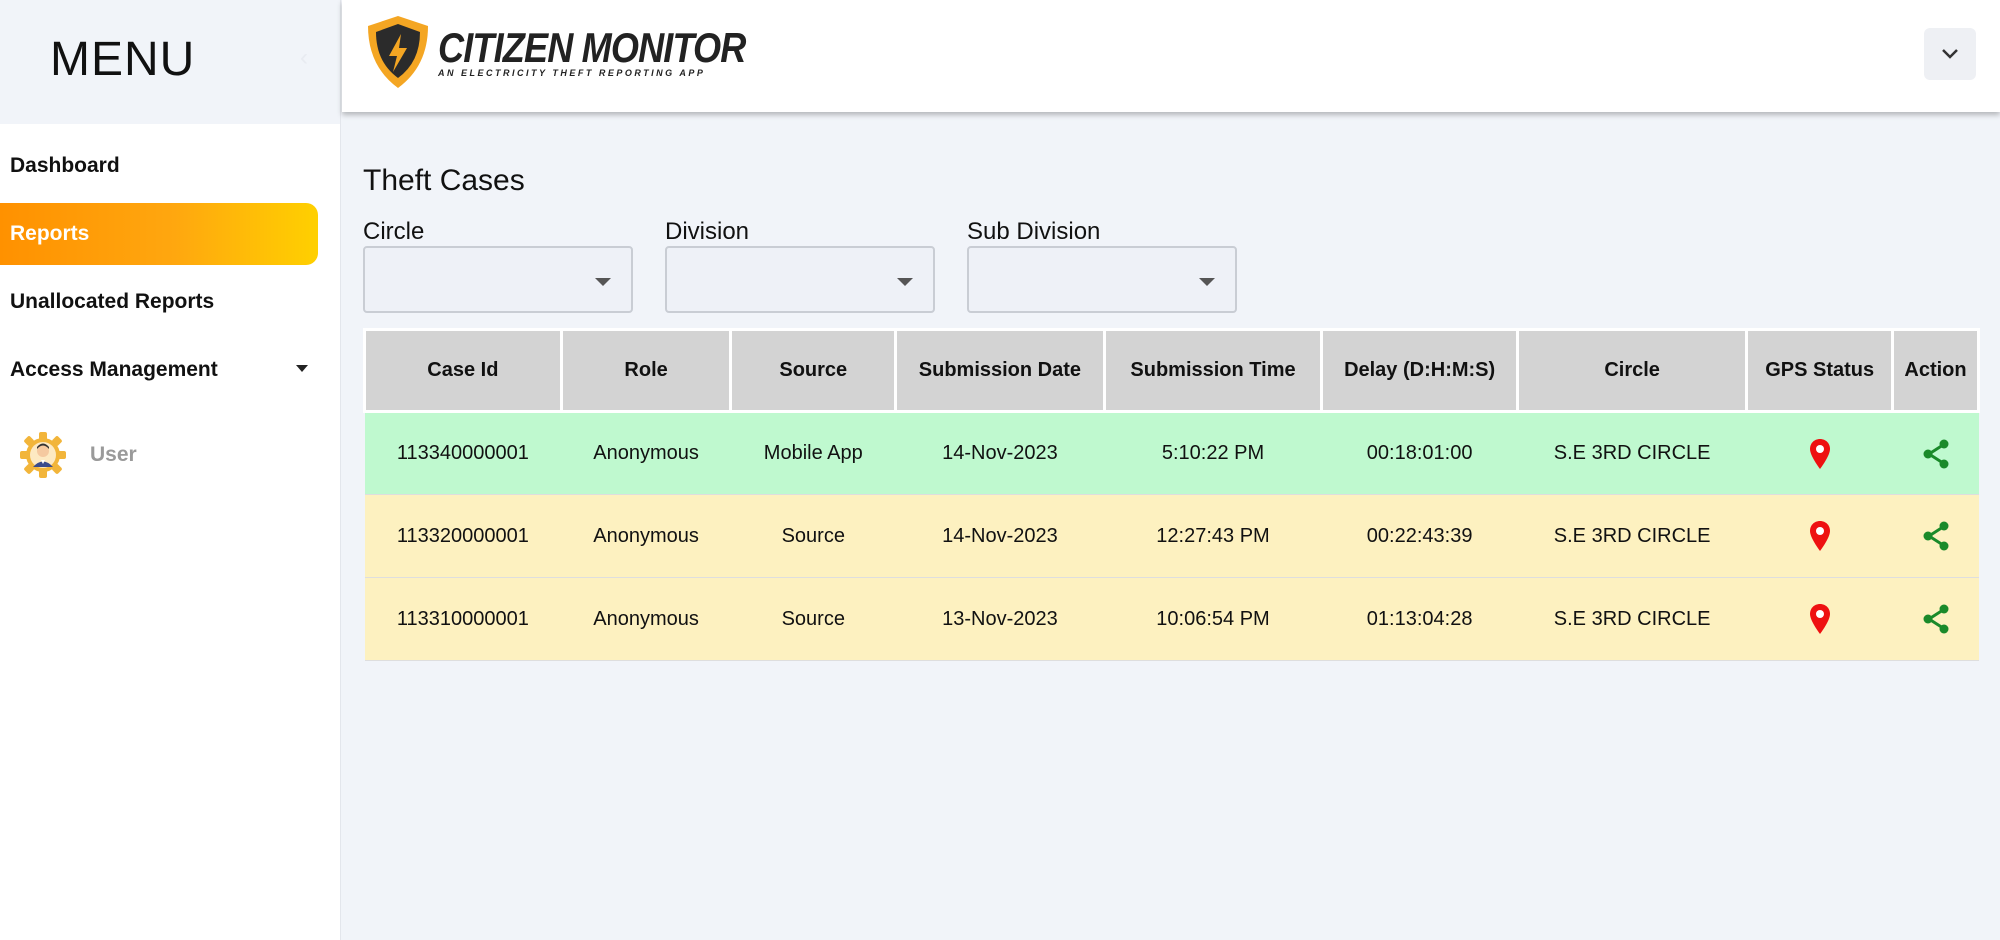  Describe the element at coordinates (1213, 453) in the screenshot. I see `time-cell: 5:10:22 PM` at that location.